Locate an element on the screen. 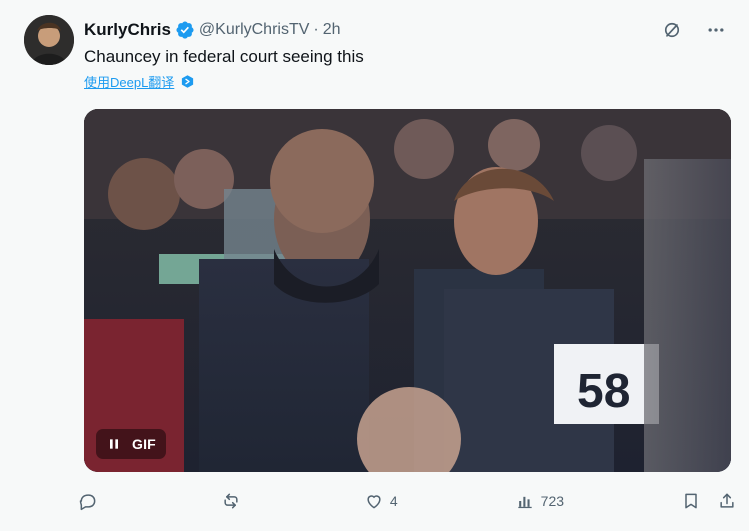  share-icon is located at coordinates (727, 500).